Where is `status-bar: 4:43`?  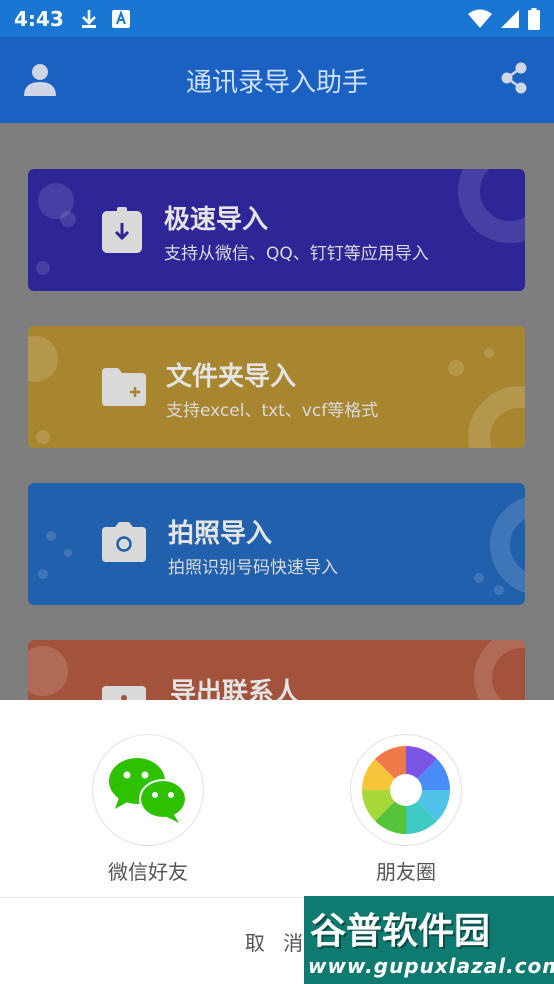
status-bar: 4:43 is located at coordinates (277, 18).